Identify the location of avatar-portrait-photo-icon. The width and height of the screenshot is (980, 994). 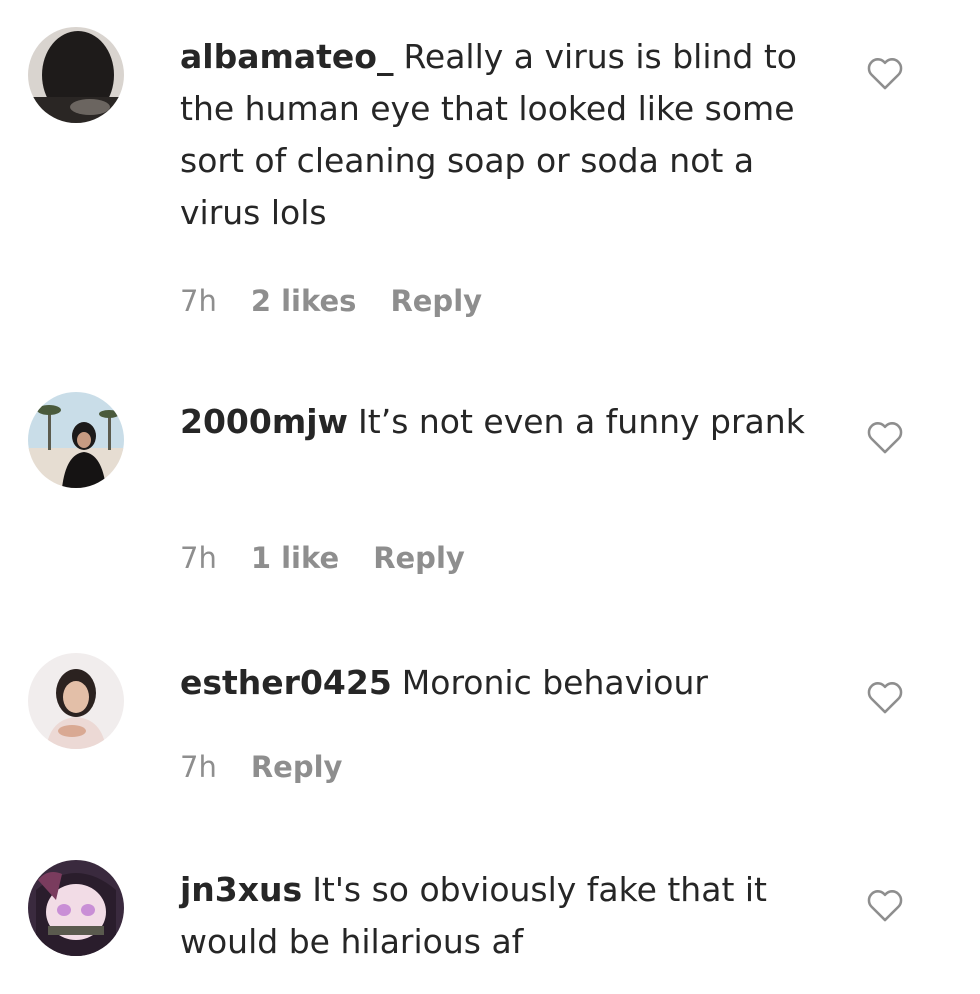
(76, 701).